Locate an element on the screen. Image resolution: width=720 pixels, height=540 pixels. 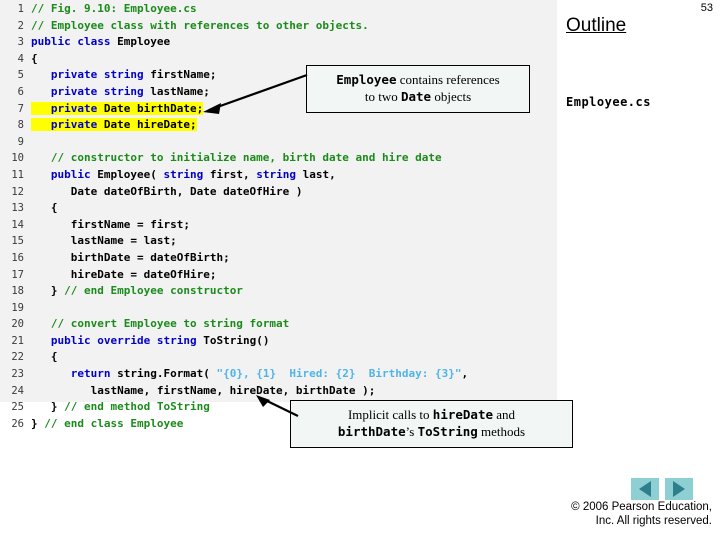
code-token: , is located at coordinates (465, 374).